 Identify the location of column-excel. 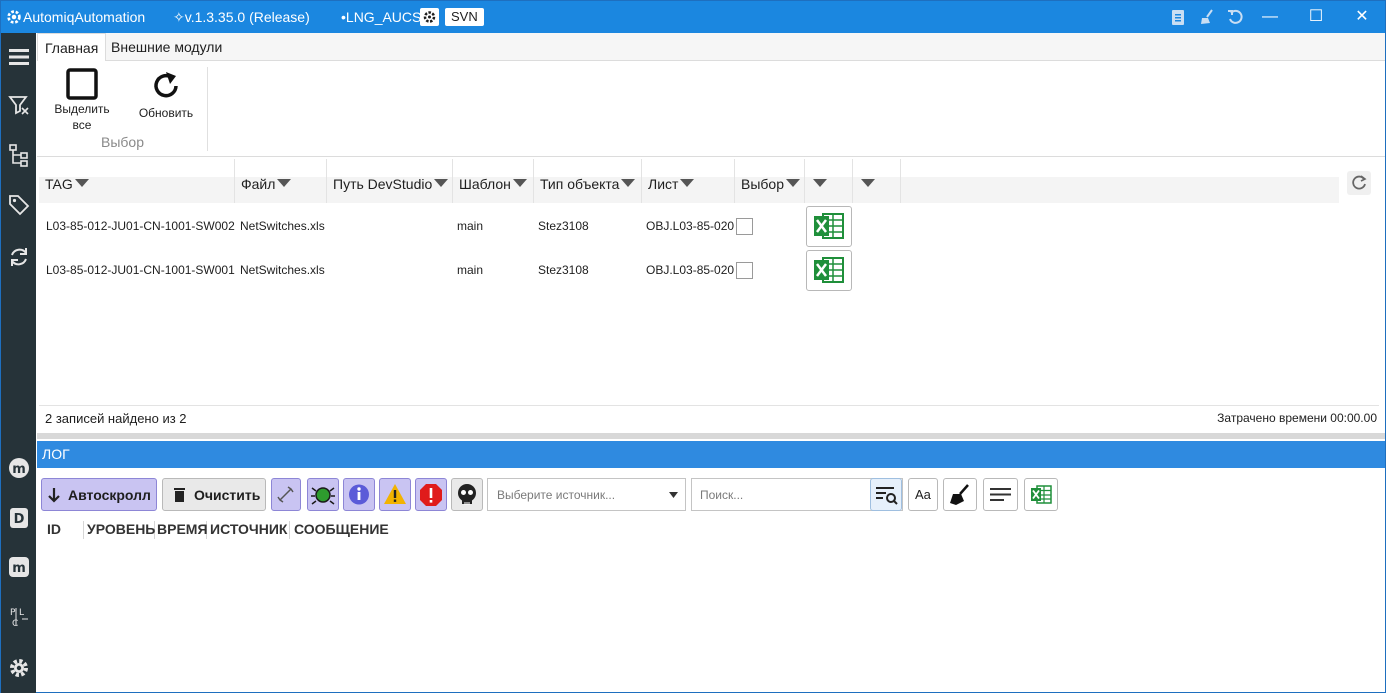
(829, 181).